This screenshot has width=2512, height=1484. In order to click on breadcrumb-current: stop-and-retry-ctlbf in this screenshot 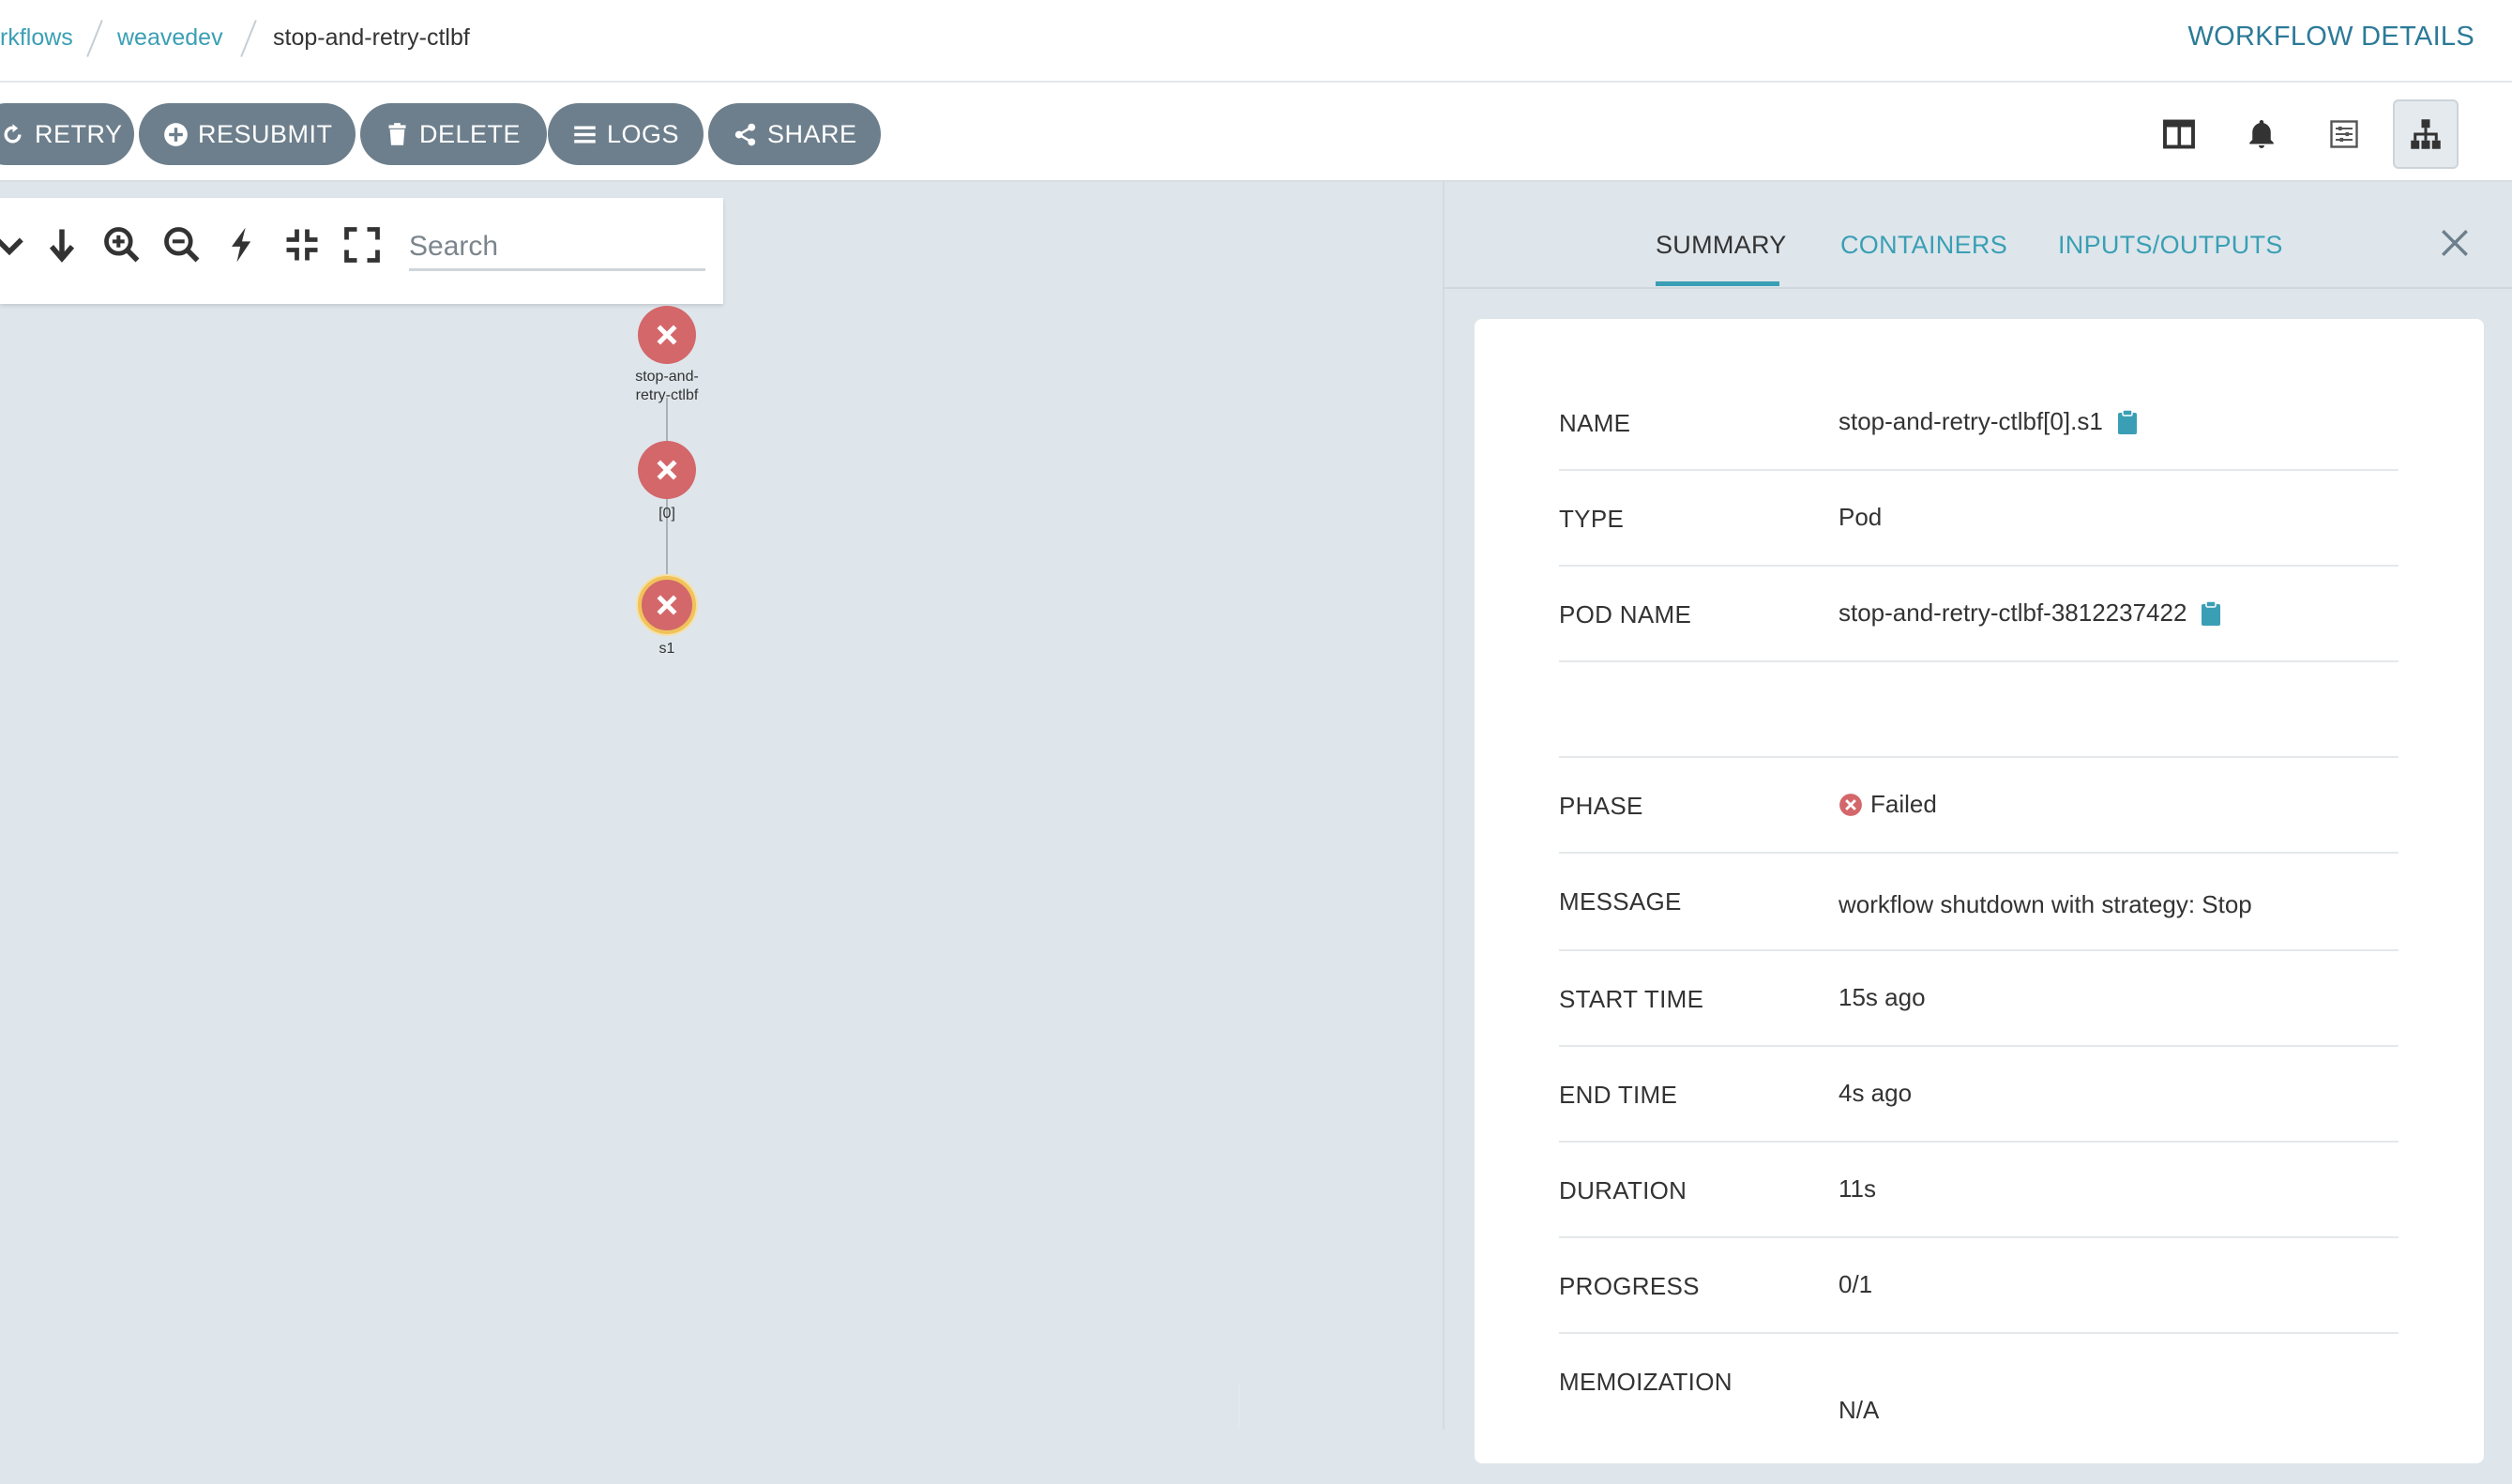, I will do `click(371, 38)`.